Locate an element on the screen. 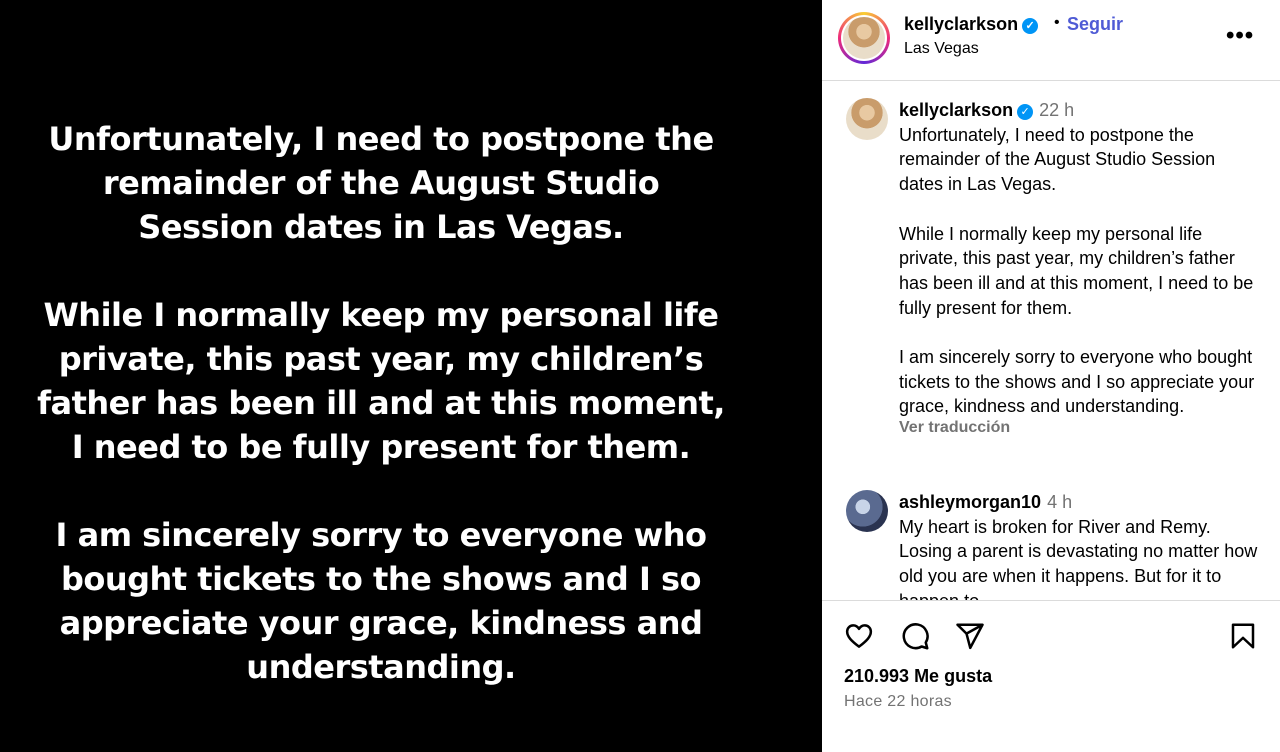 This screenshot has height=752, width=1280. heart-icon is located at coordinates (859, 636).